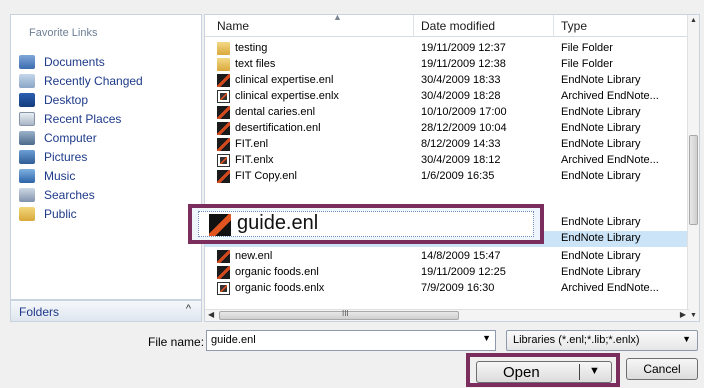 This screenshot has width=704, height=388. I want to click on file-type-filter-value: Libraries (*.enl;*.lib;*.enlx), so click(576, 340).